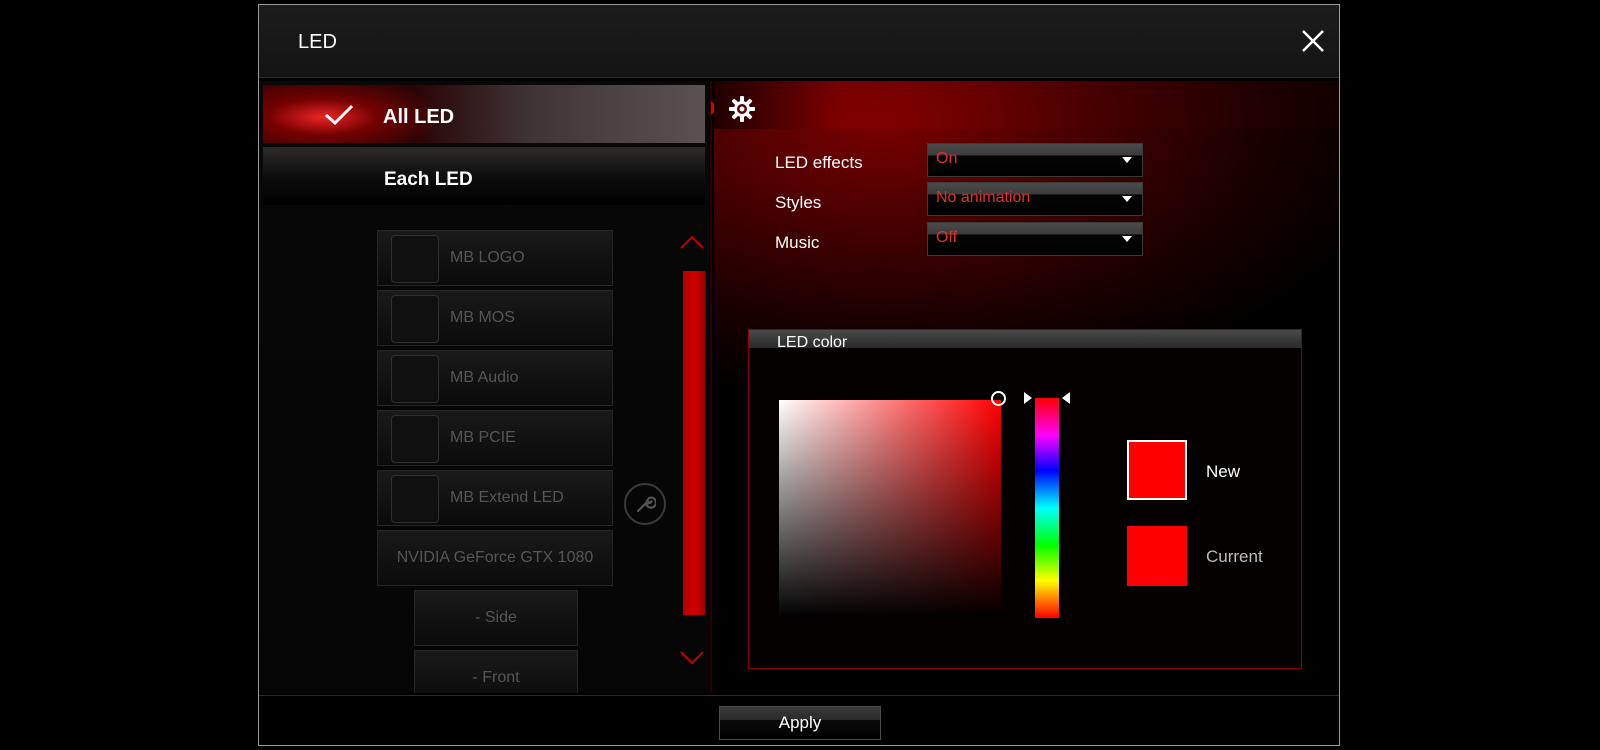  I want to click on device-settings-button, so click(645, 504).